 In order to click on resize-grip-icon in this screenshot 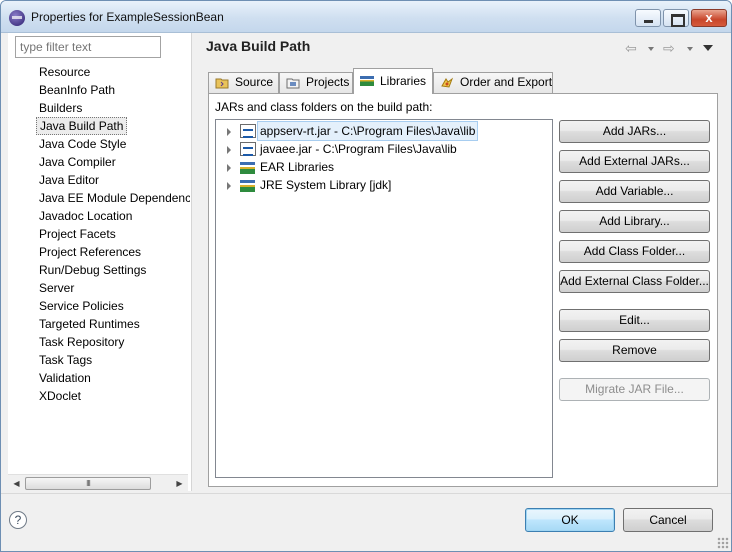, I will do `click(723, 543)`.